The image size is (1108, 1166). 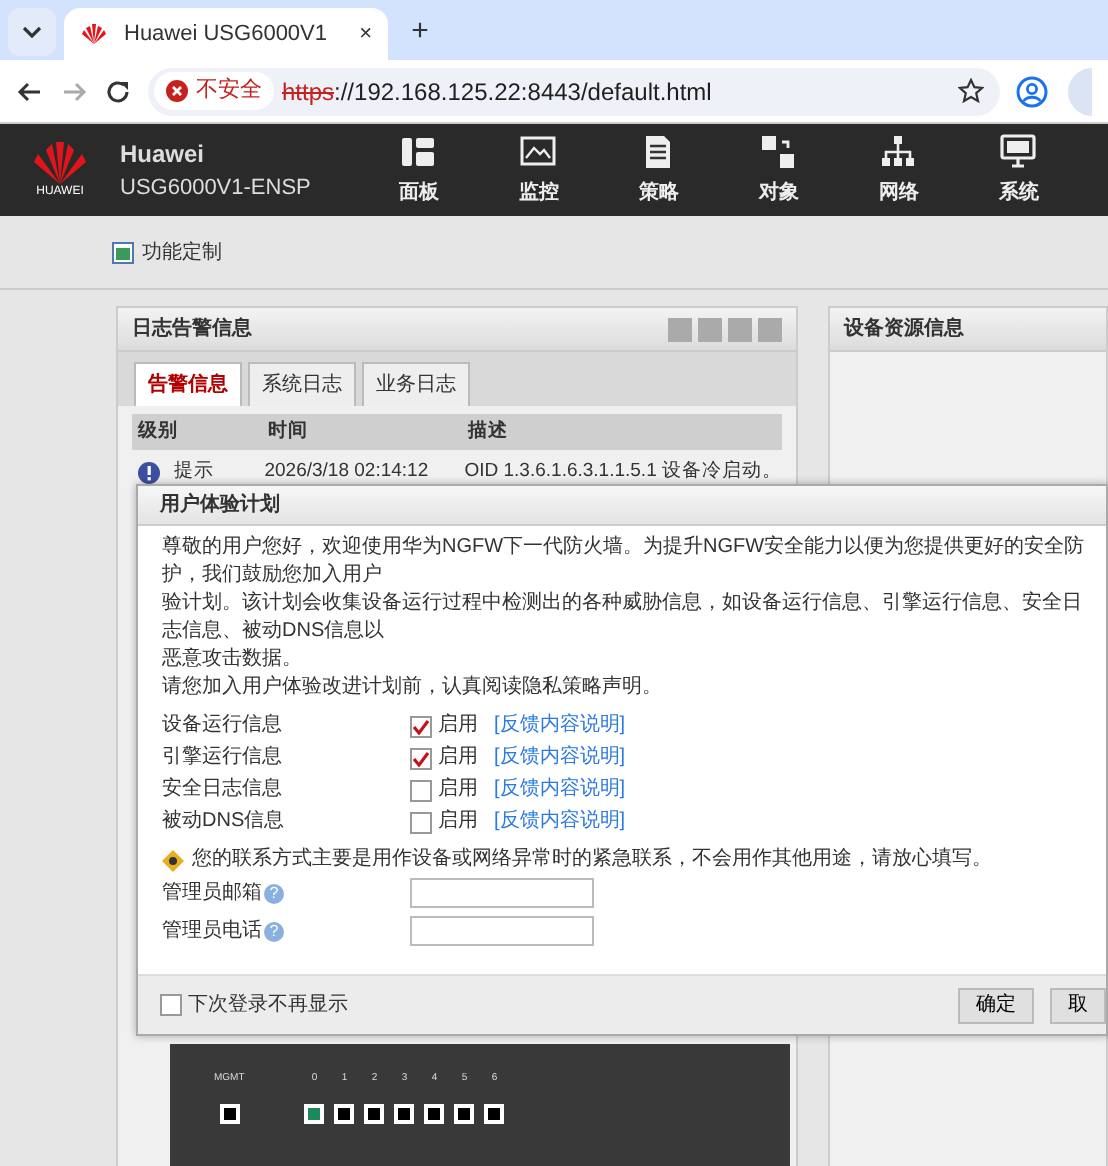 I want to click on nav-item: 策略, so click(x=658, y=170).